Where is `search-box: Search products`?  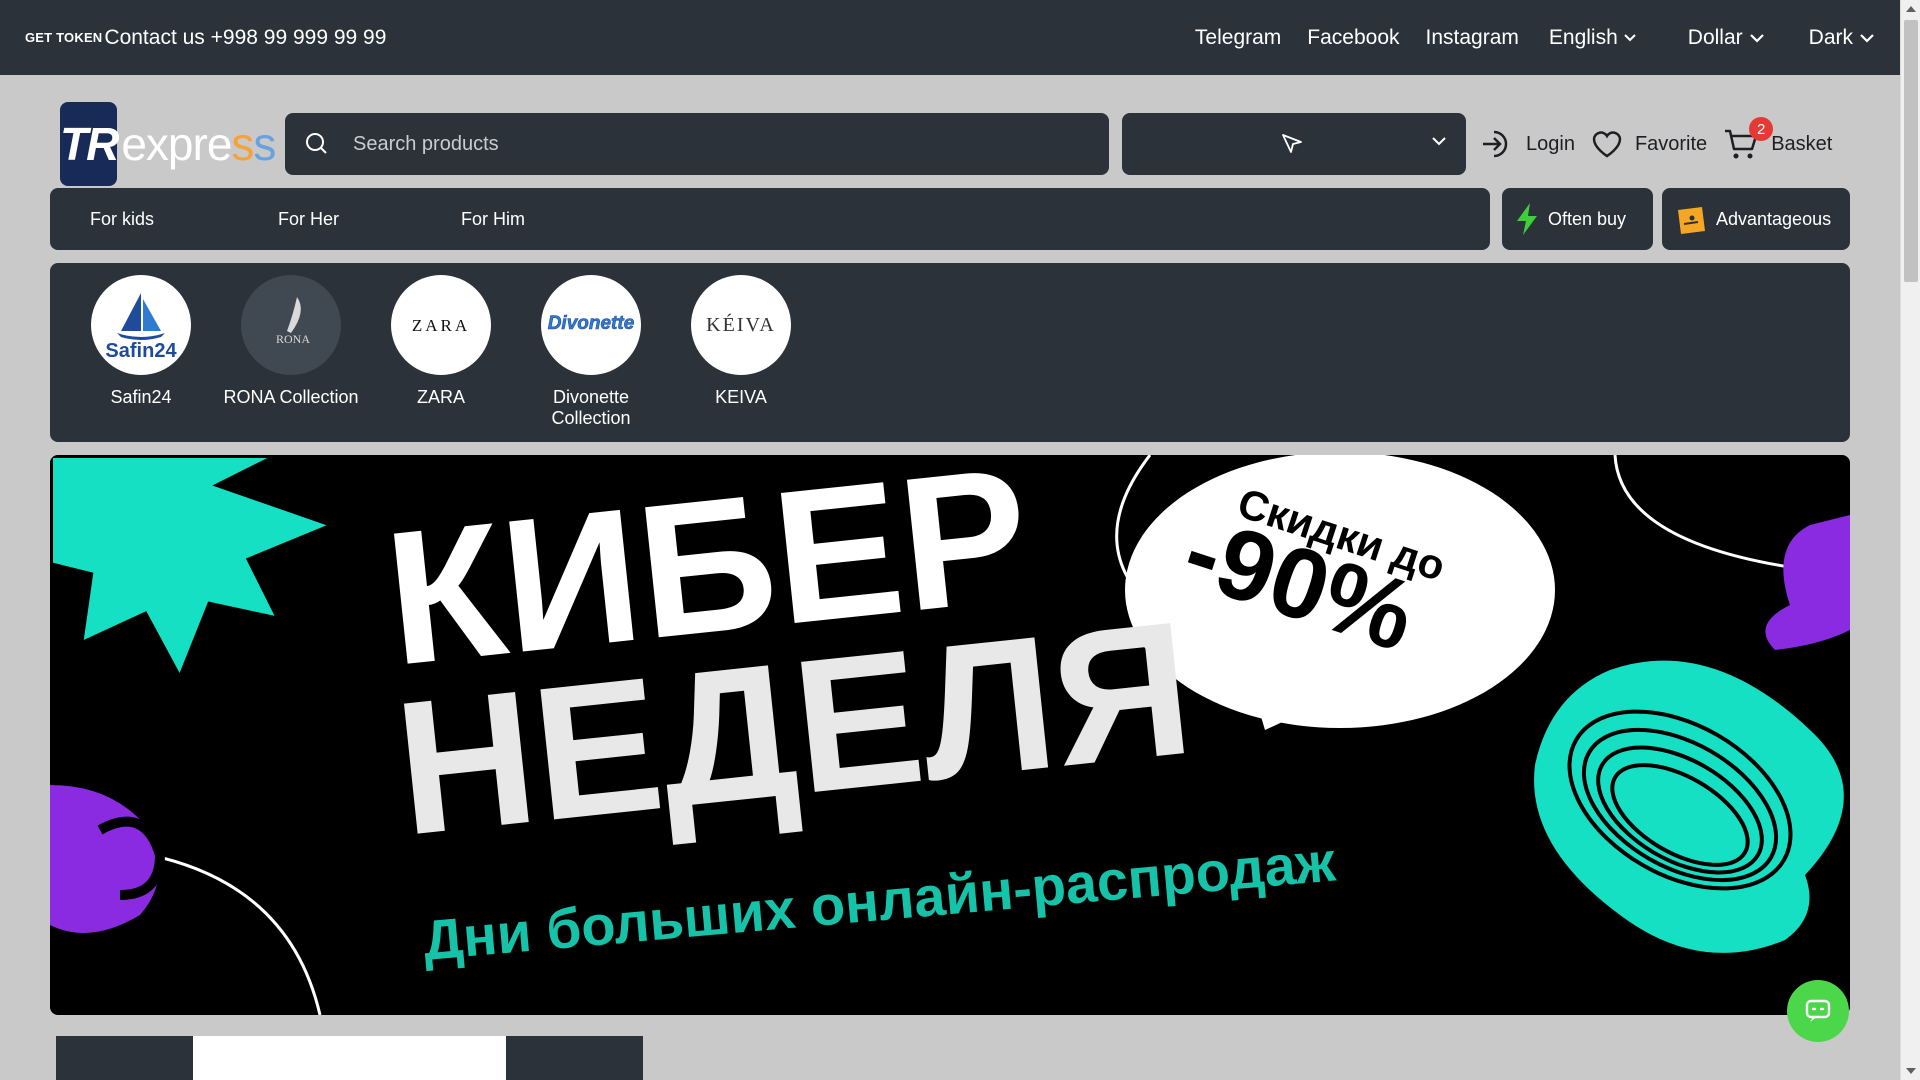
search-box: Search products is located at coordinates (697, 144).